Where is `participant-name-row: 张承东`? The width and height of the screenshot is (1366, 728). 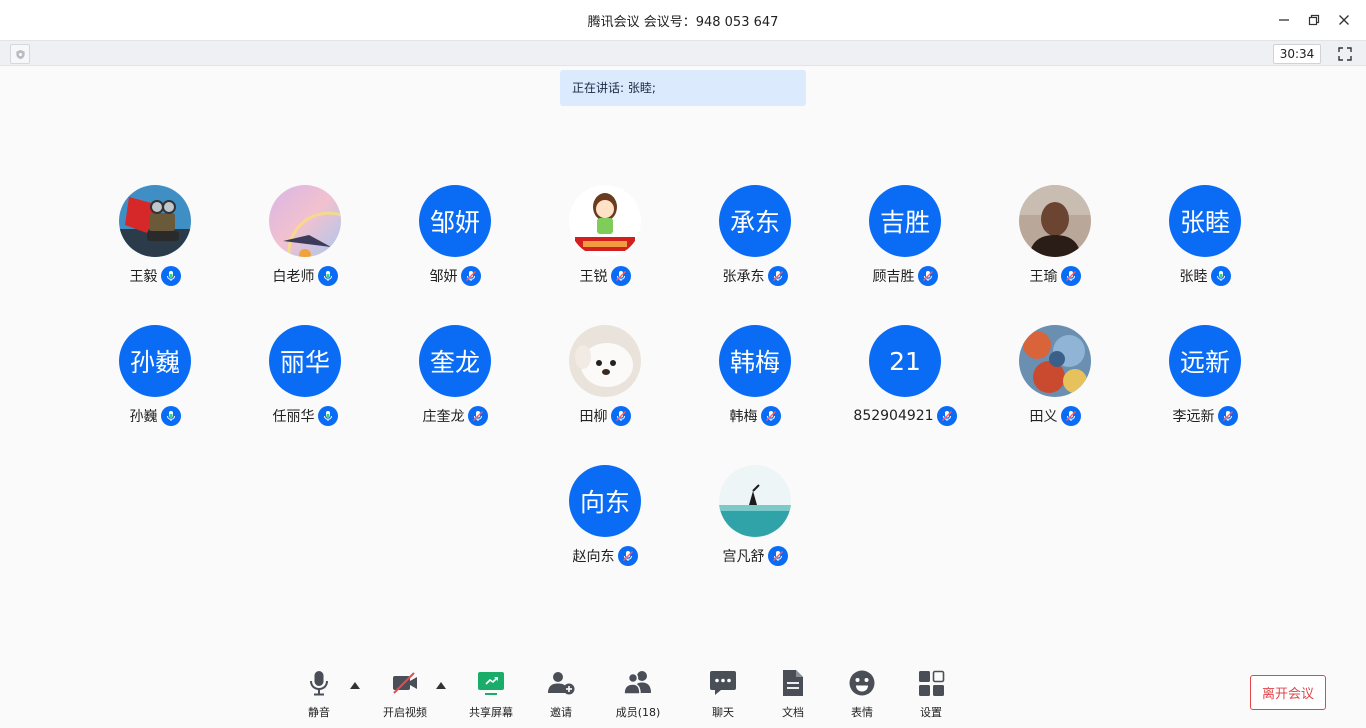
participant-name-row: 张承东 is located at coordinates (755, 276).